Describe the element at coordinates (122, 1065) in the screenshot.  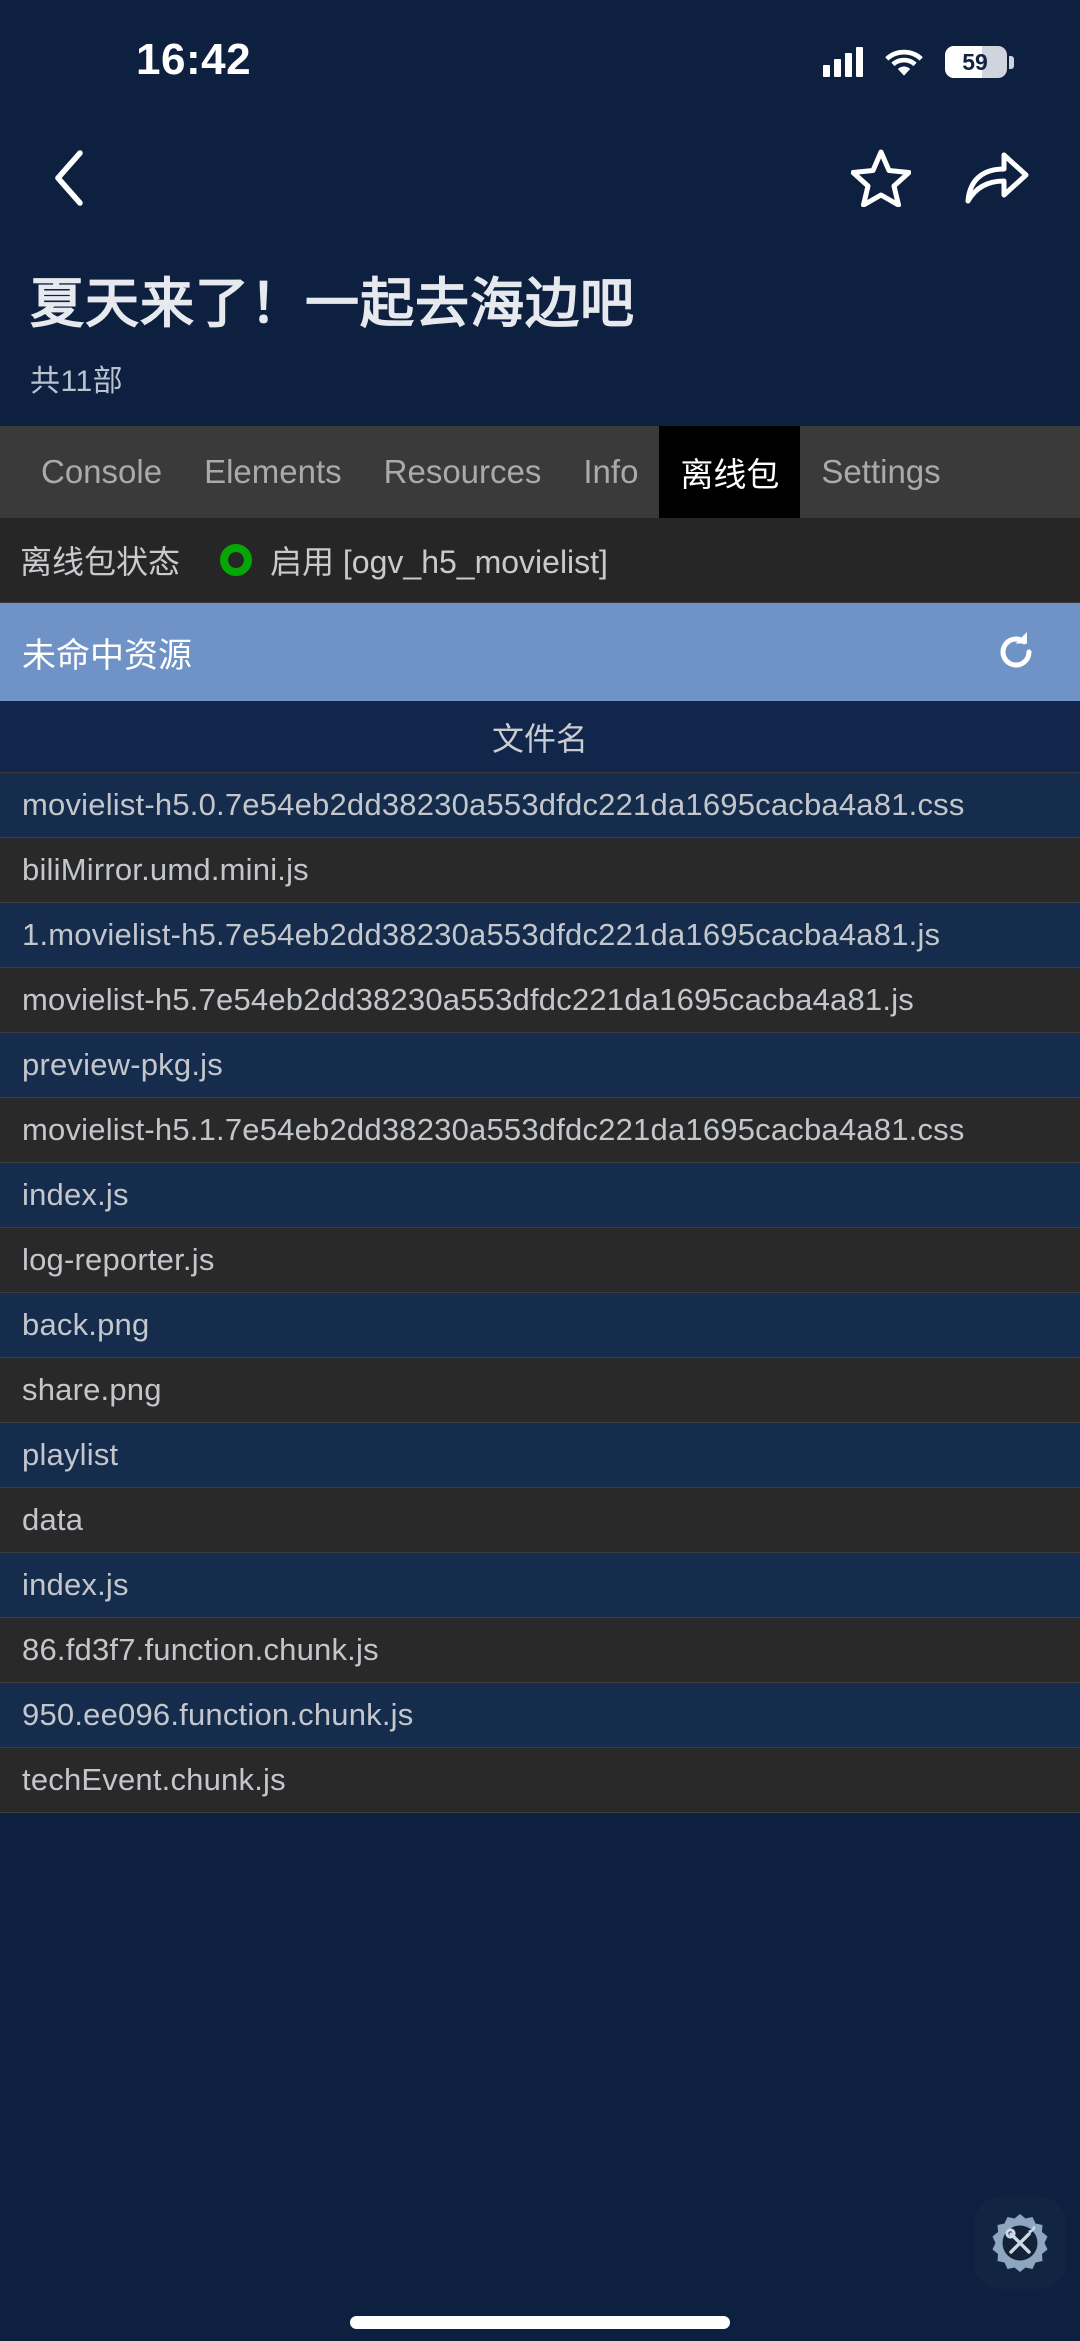
I see `file-name-cell: preview-pkg.js` at that location.